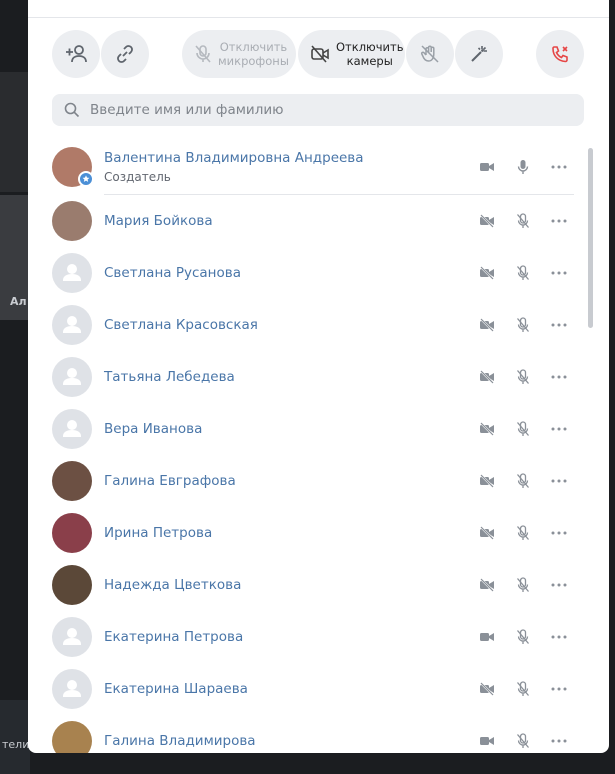 The height and width of the screenshot is (774, 615). I want to click on participant-row: Татьяна Лебедева, so click(308, 377).